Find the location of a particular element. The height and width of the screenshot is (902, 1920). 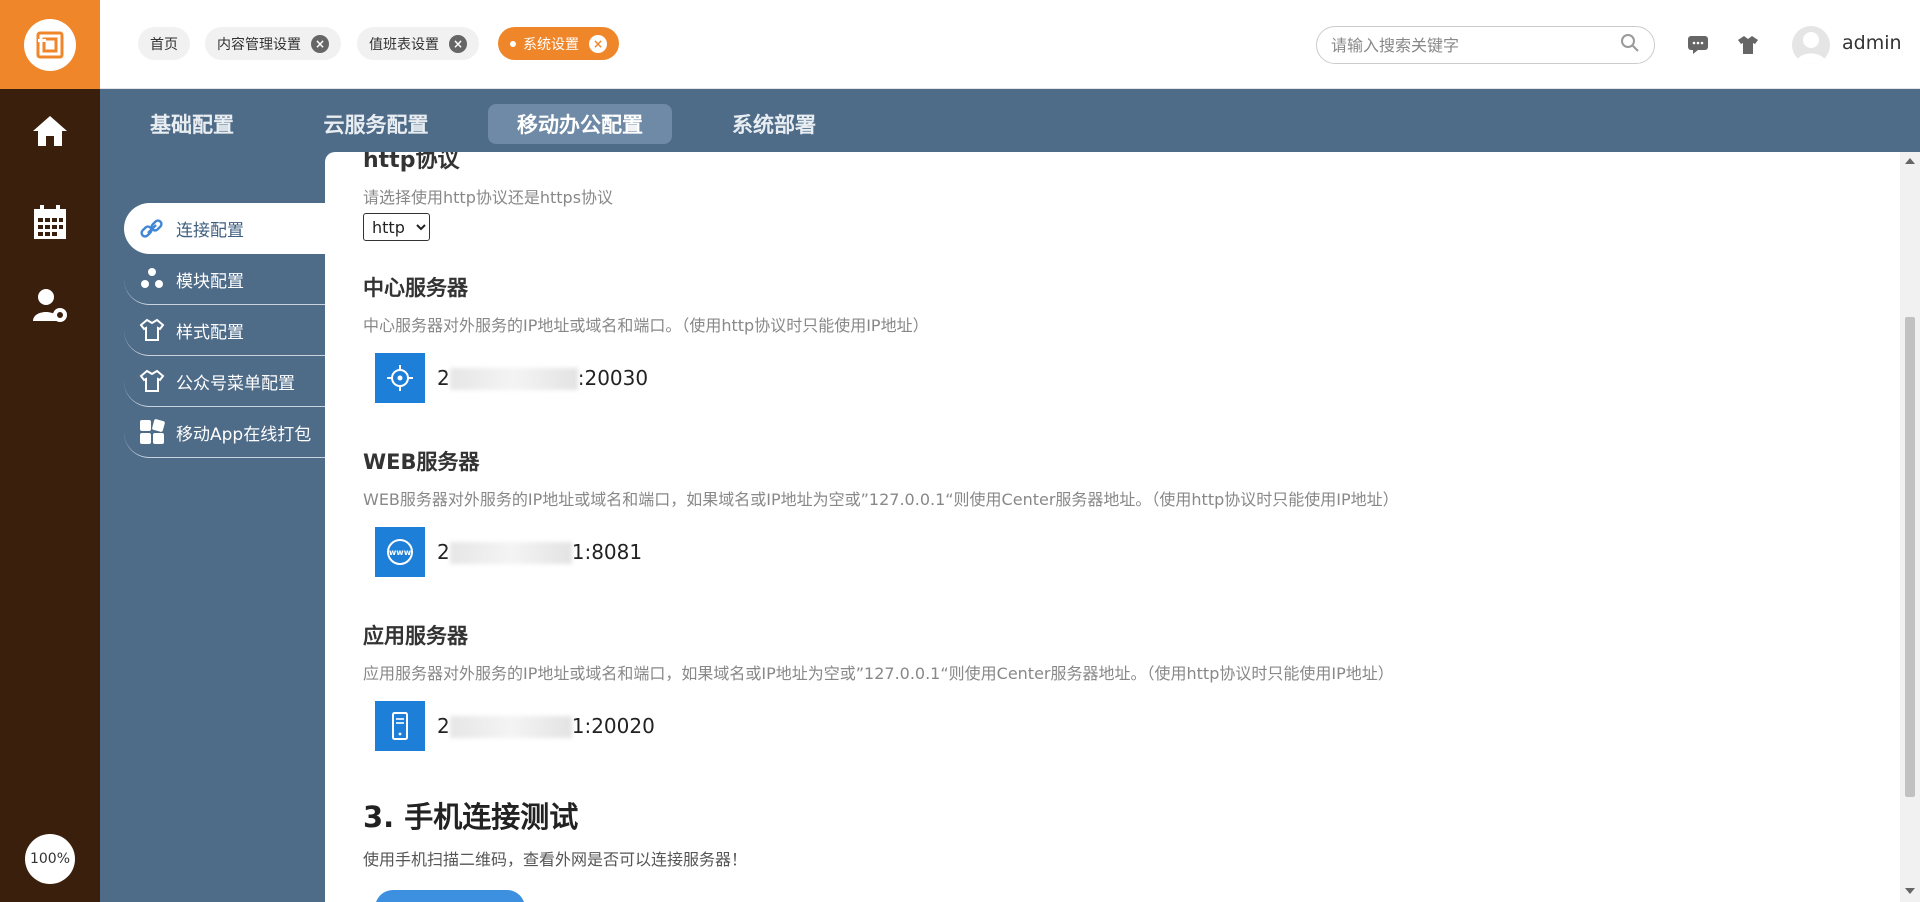

tab-label: 值班表设置 is located at coordinates (404, 44).